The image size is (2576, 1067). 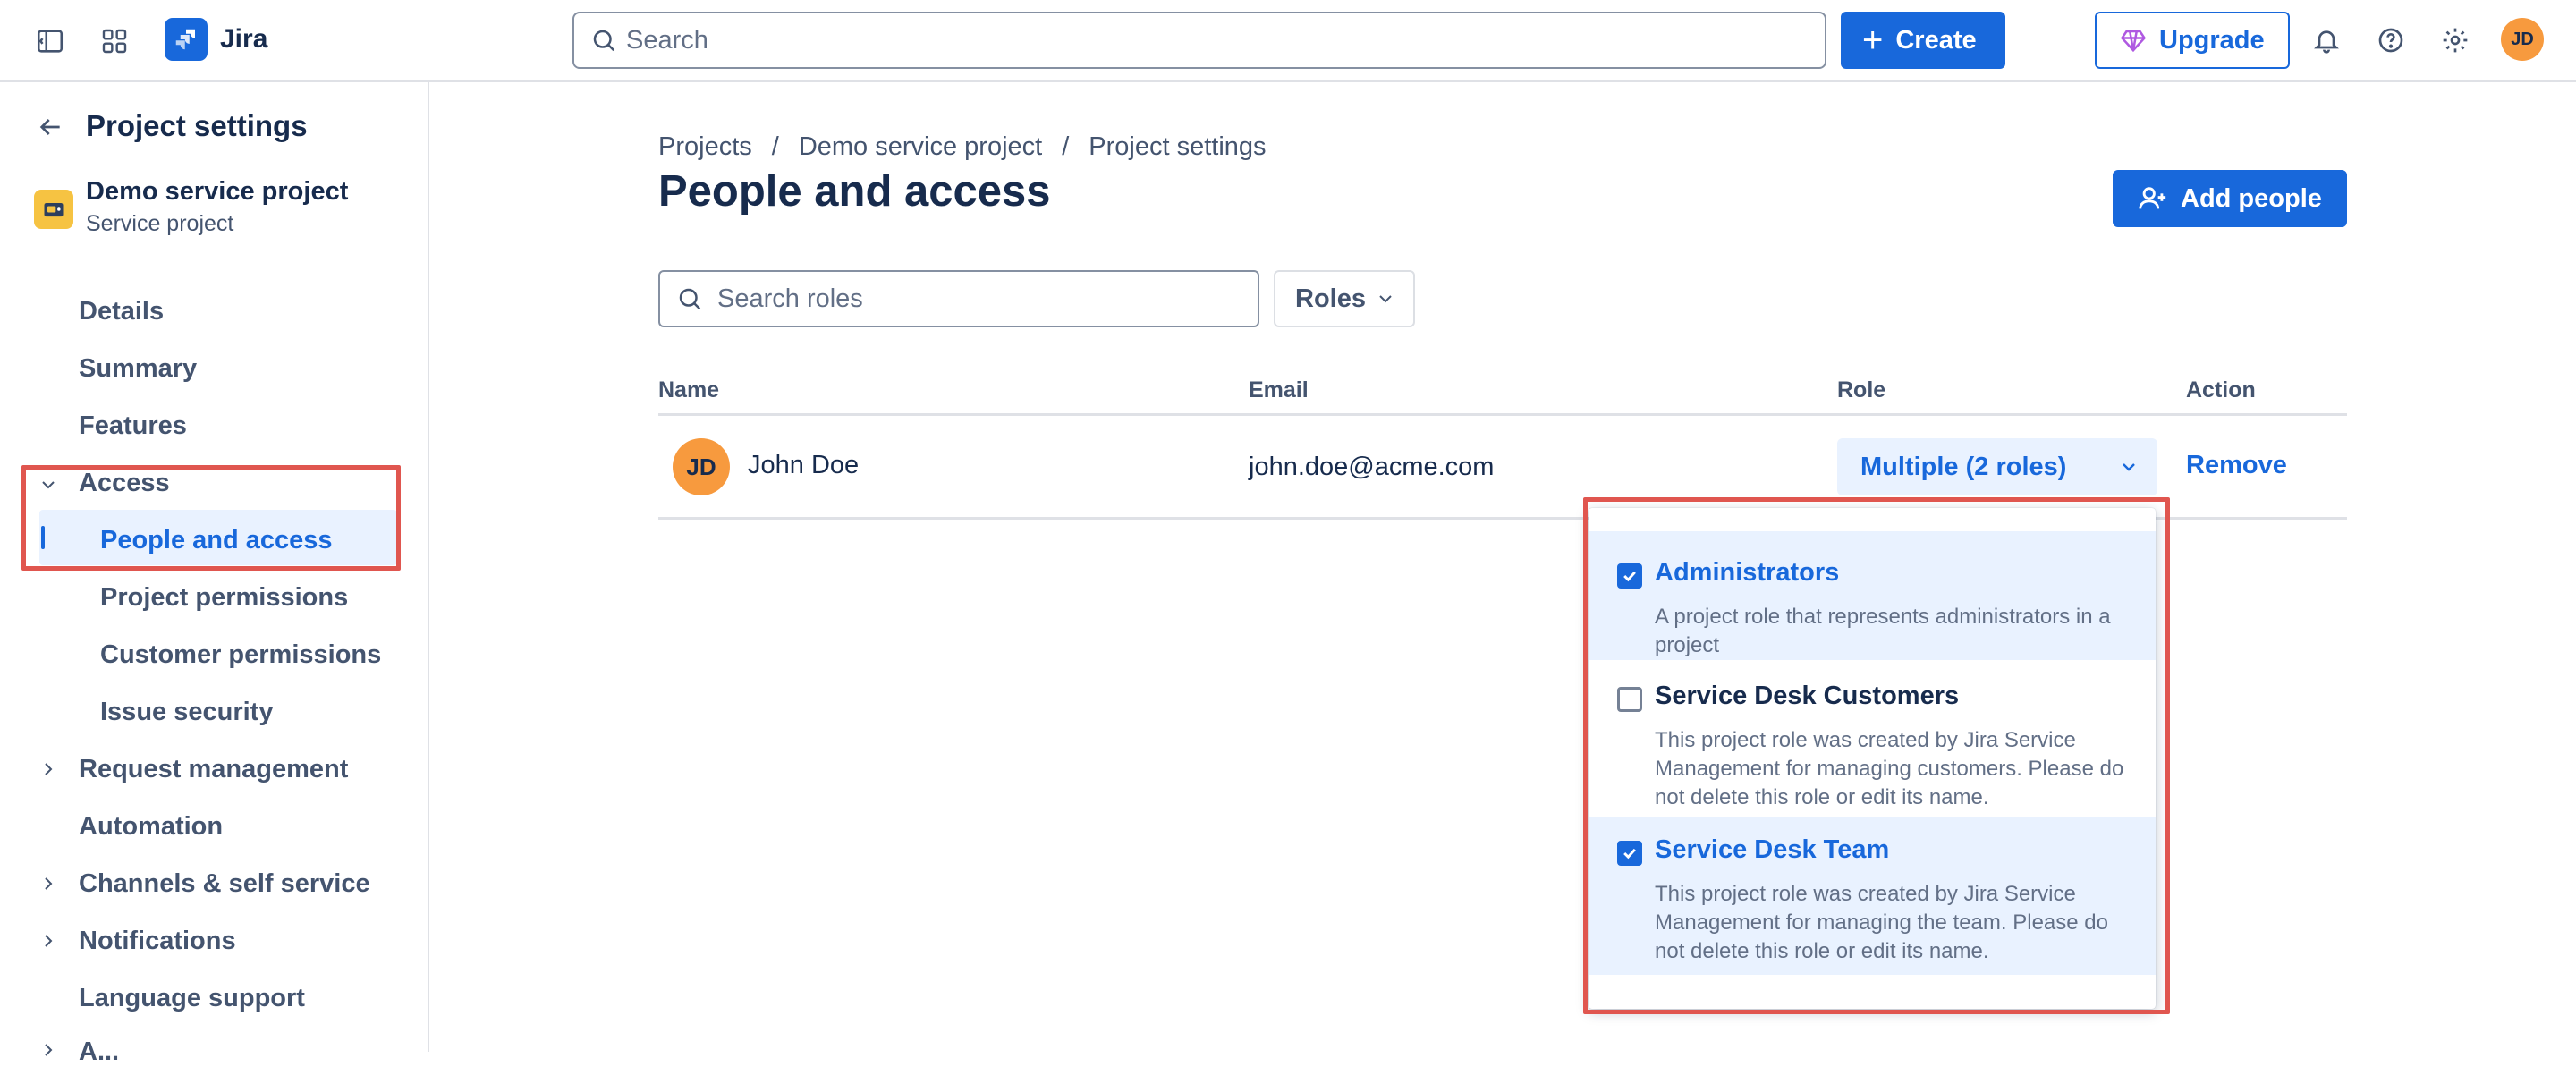 I want to click on remove-user-link: Remove, so click(x=2236, y=465).